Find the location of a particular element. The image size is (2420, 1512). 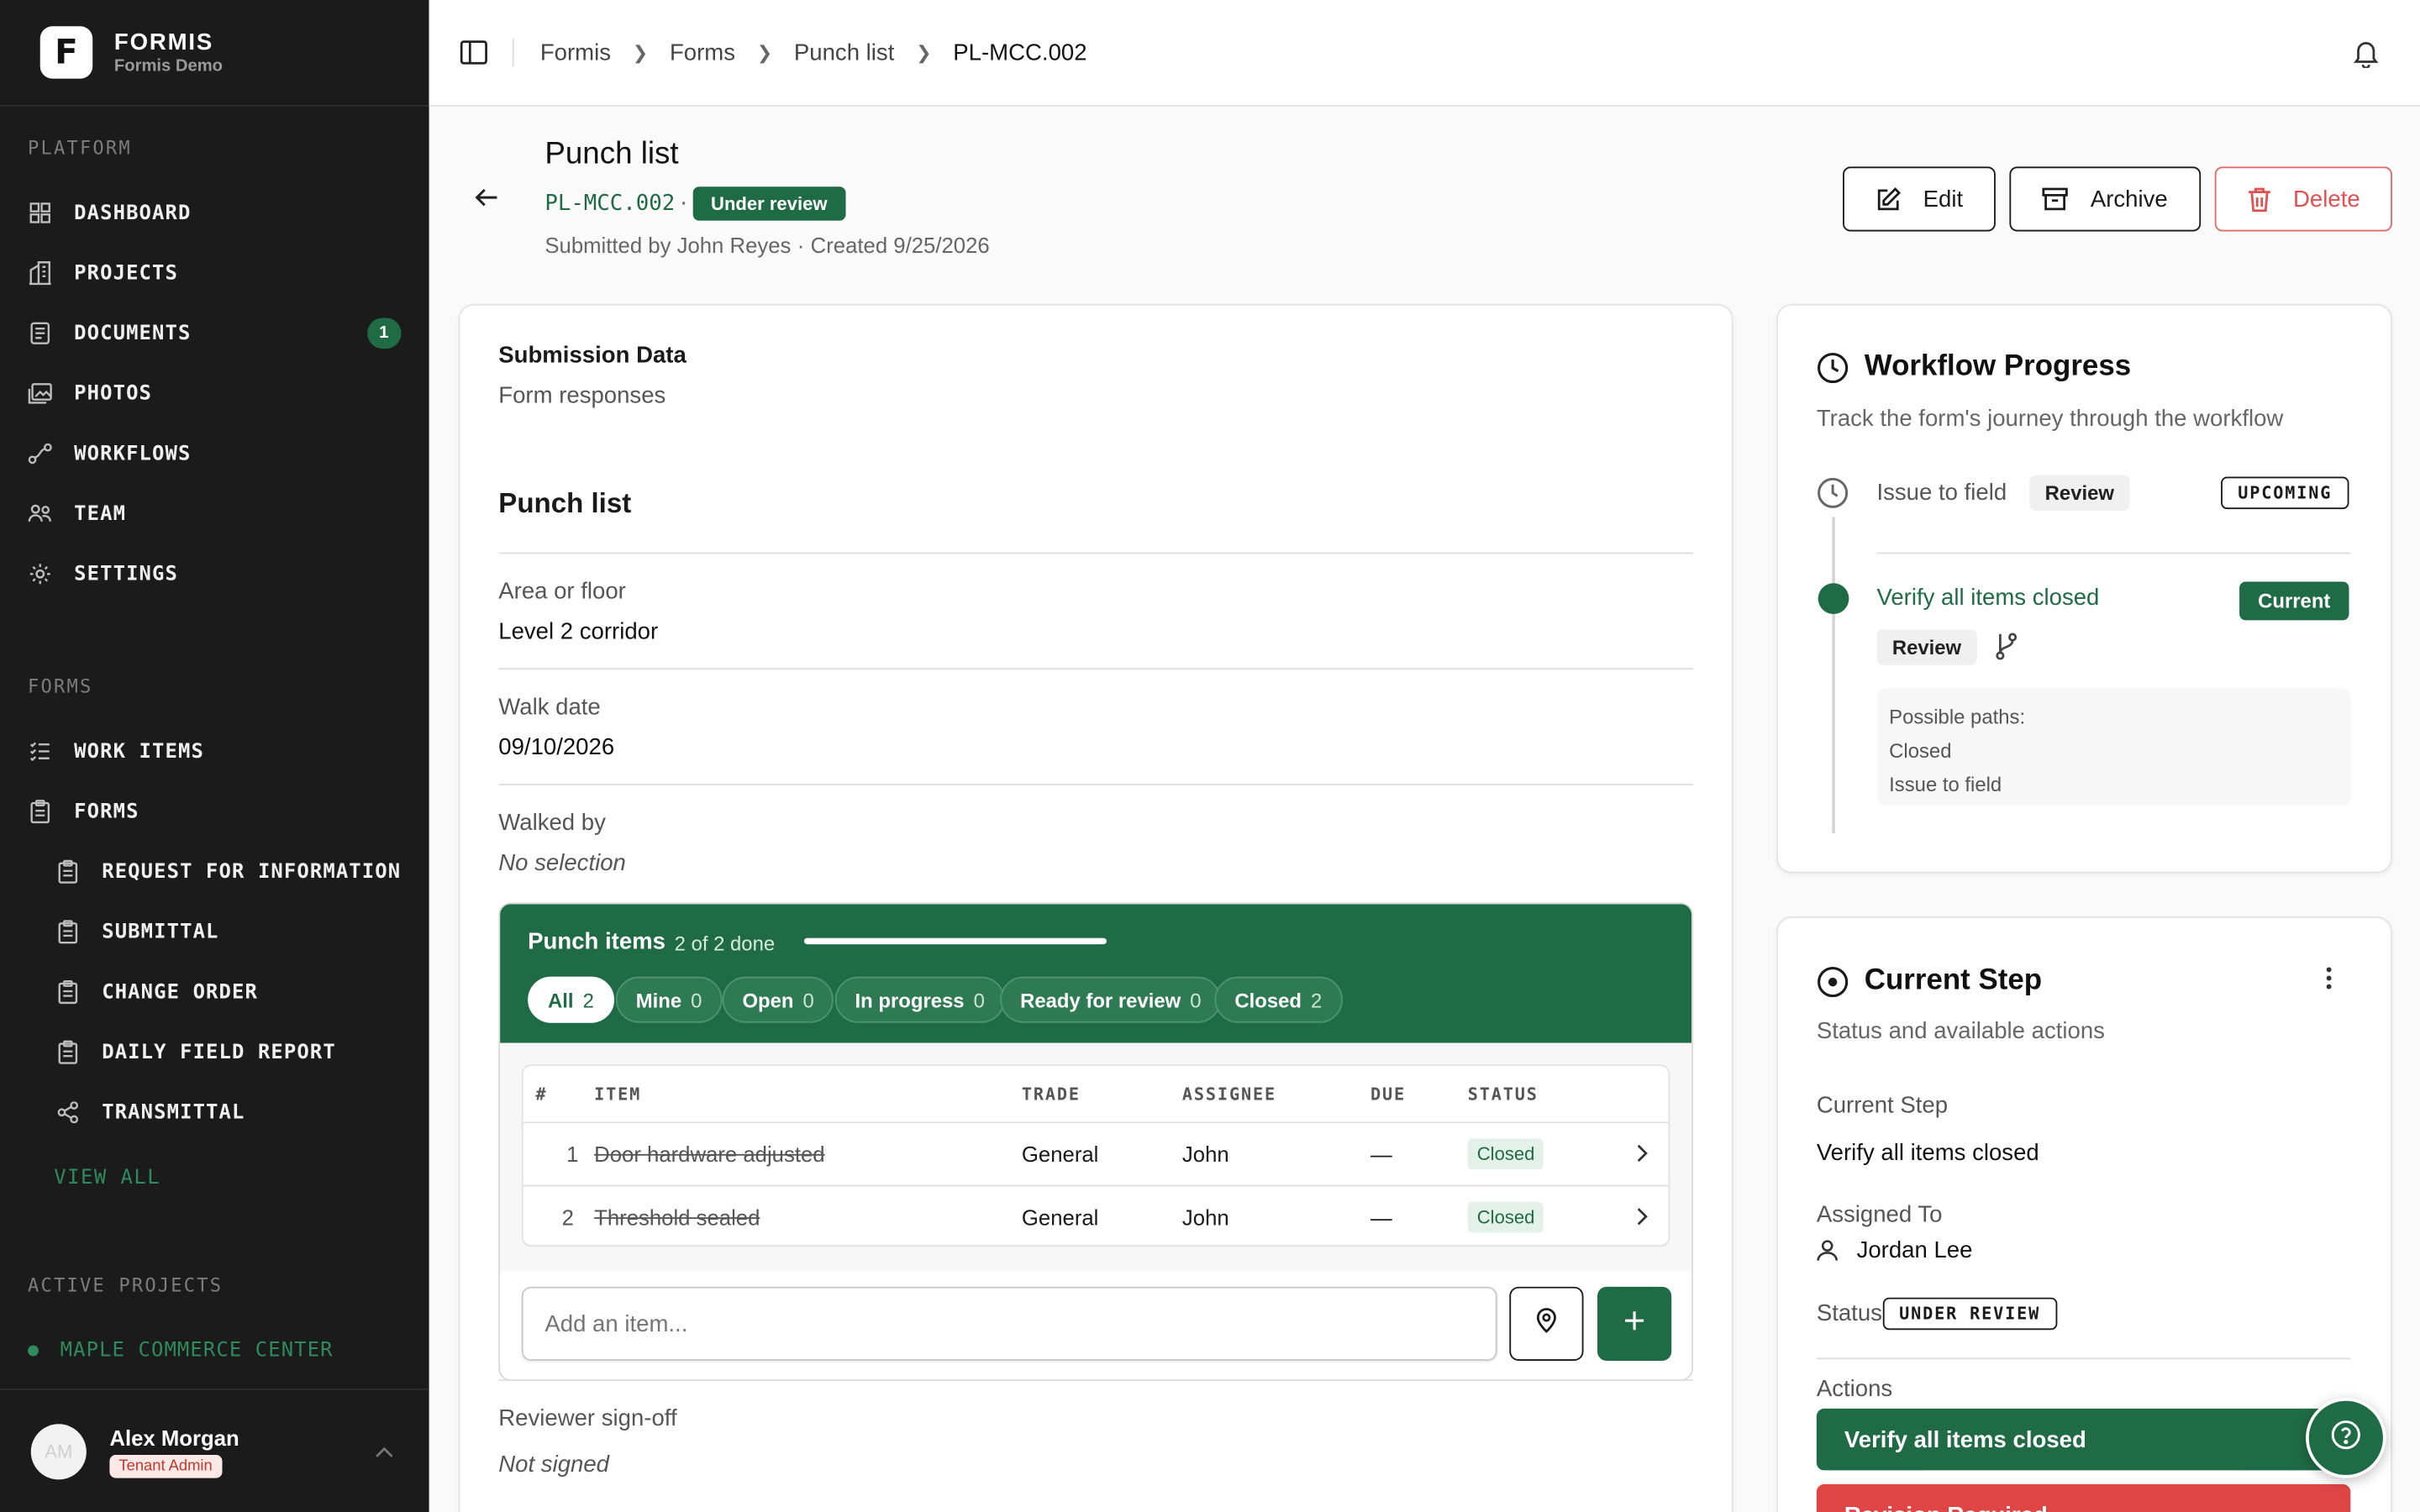

filter-closed: Closed 2 is located at coordinates (1278, 999).